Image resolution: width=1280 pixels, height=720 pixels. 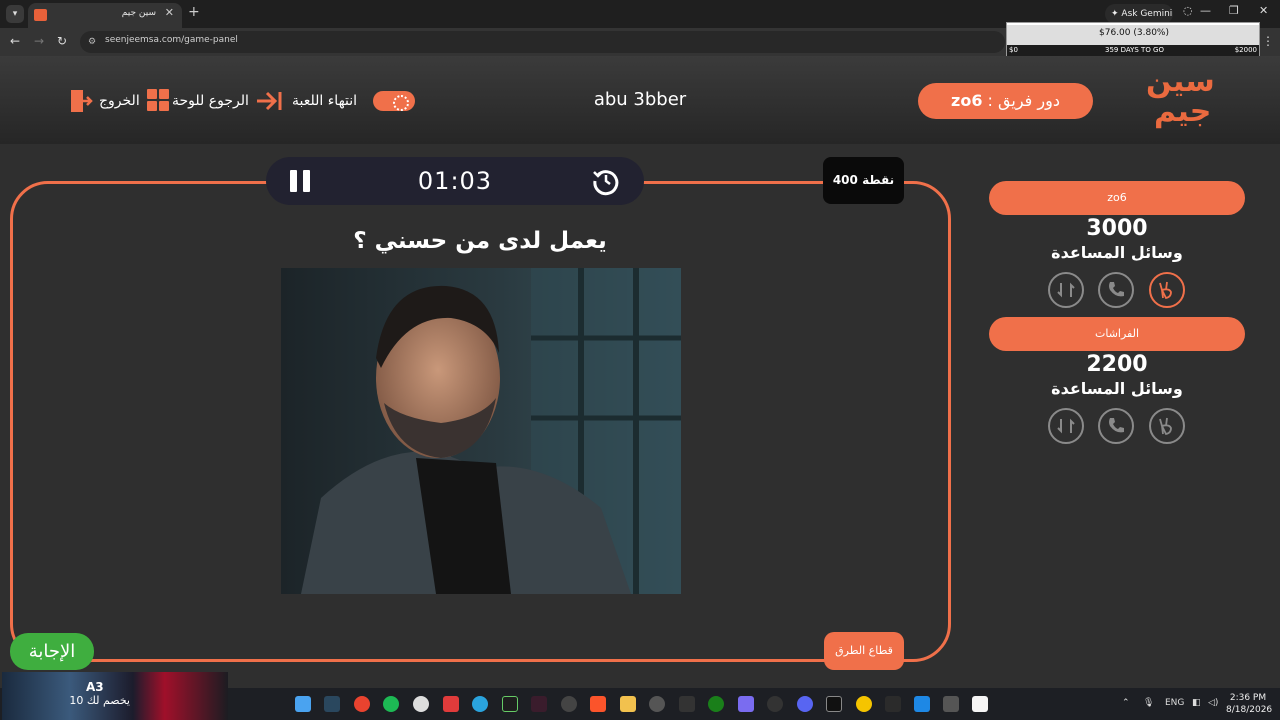 What do you see at coordinates (1245, 50) in the screenshot?
I see `ticker-right: $2000` at bounding box center [1245, 50].